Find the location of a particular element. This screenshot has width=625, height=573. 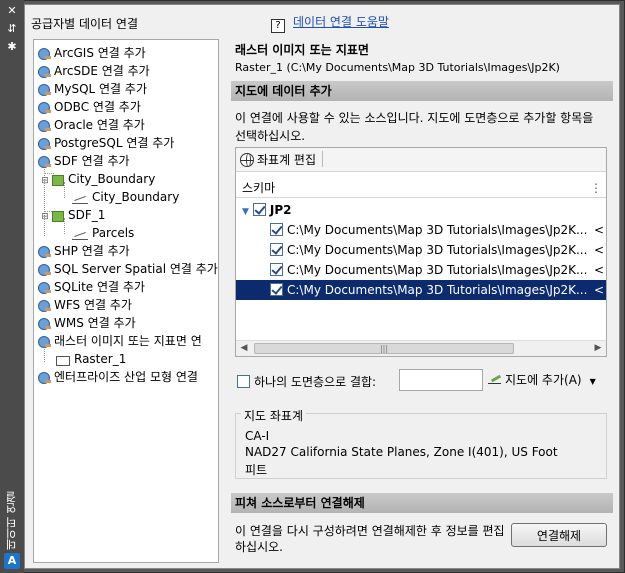

grid-horizontal-scrollbar: ◀ ||| ▶ is located at coordinates (421, 348).